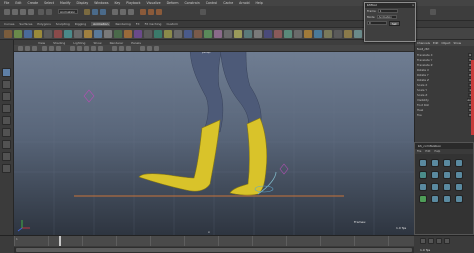  Describe the element at coordinates (128, 48) in the screenshot. I see `xray-joints-icon` at that location.